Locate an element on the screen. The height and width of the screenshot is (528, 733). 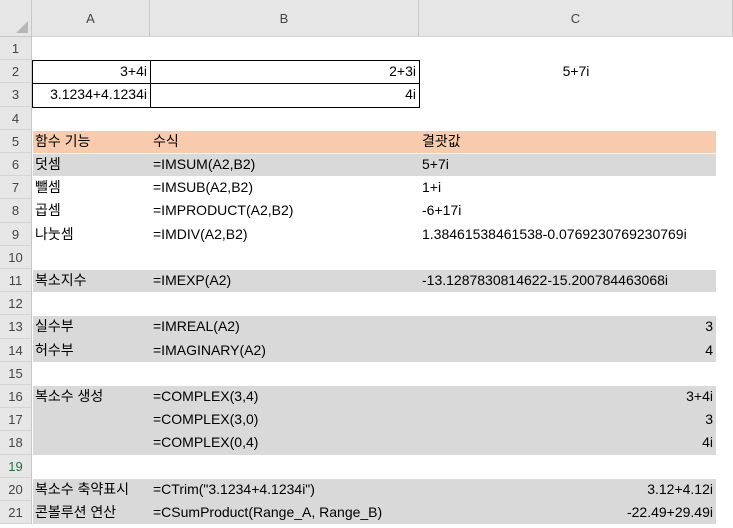
formula-cell: =COMPLEX(3,0) is located at coordinates (284, 419).